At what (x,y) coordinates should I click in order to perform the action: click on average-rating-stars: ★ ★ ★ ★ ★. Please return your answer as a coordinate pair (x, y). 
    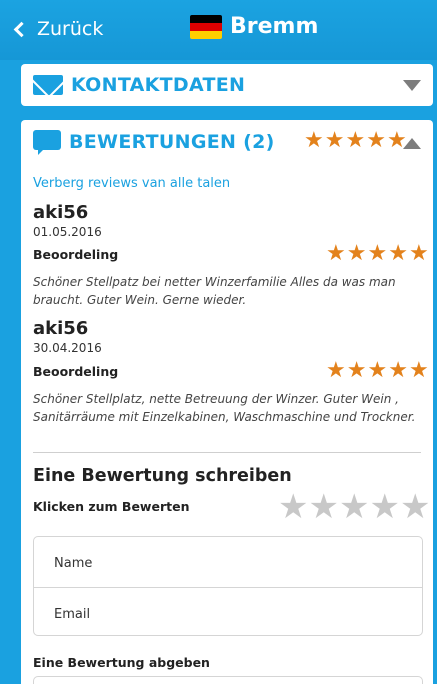
    Looking at the image, I should click on (355, 141).